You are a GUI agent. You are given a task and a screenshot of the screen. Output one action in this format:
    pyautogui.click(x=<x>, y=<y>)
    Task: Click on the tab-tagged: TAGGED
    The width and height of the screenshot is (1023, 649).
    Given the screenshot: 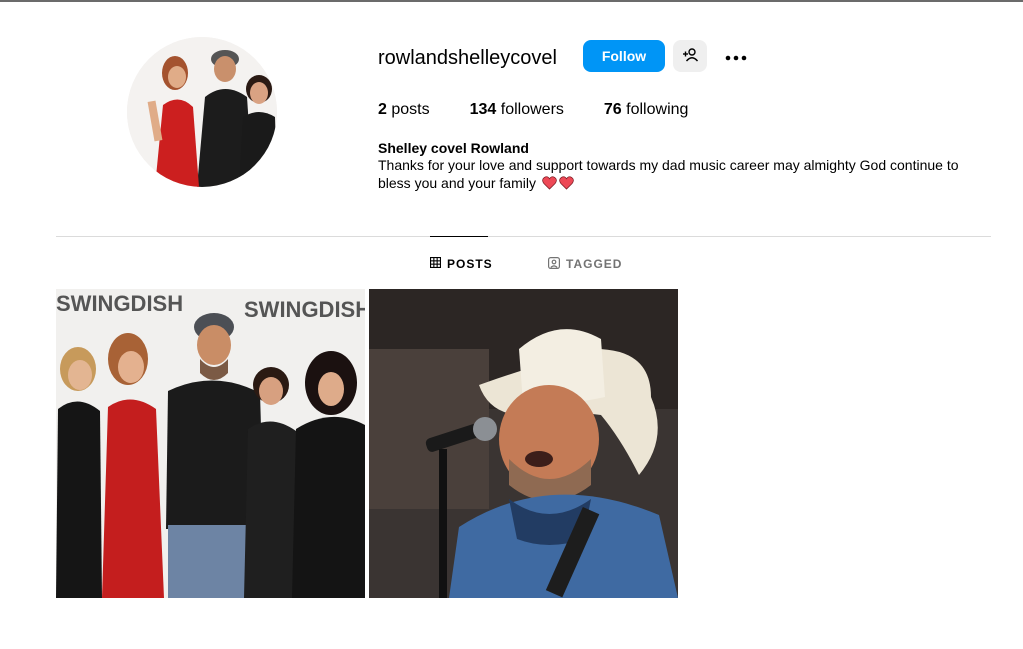 What is the action you would take?
    pyautogui.click(x=585, y=264)
    